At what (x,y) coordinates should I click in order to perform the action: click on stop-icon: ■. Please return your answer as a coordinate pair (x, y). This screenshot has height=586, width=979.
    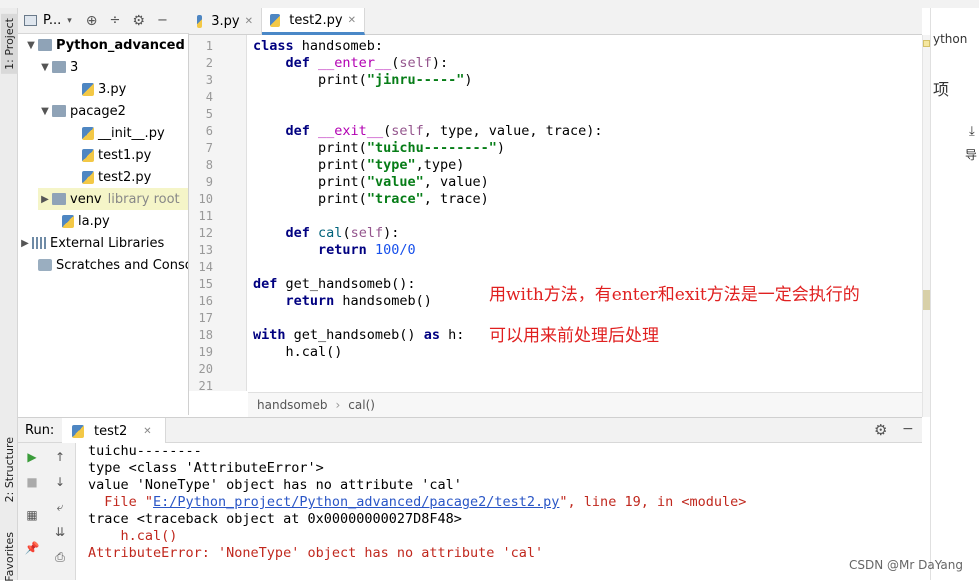
    Looking at the image, I should click on (32, 482).